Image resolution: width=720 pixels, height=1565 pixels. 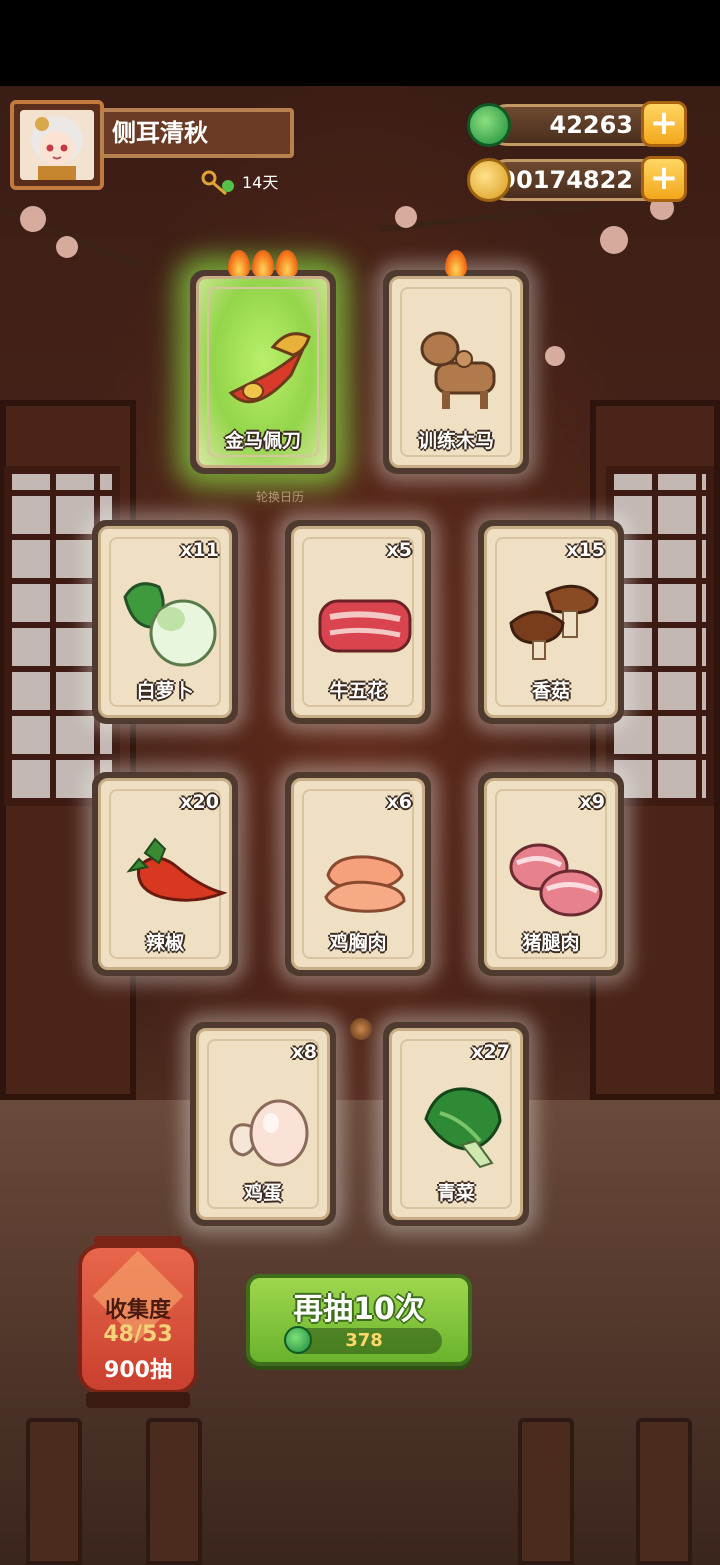 What do you see at coordinates (170, 624) in the screenshot?
I see `white-radish-icon` at bounding box center [170, 624].